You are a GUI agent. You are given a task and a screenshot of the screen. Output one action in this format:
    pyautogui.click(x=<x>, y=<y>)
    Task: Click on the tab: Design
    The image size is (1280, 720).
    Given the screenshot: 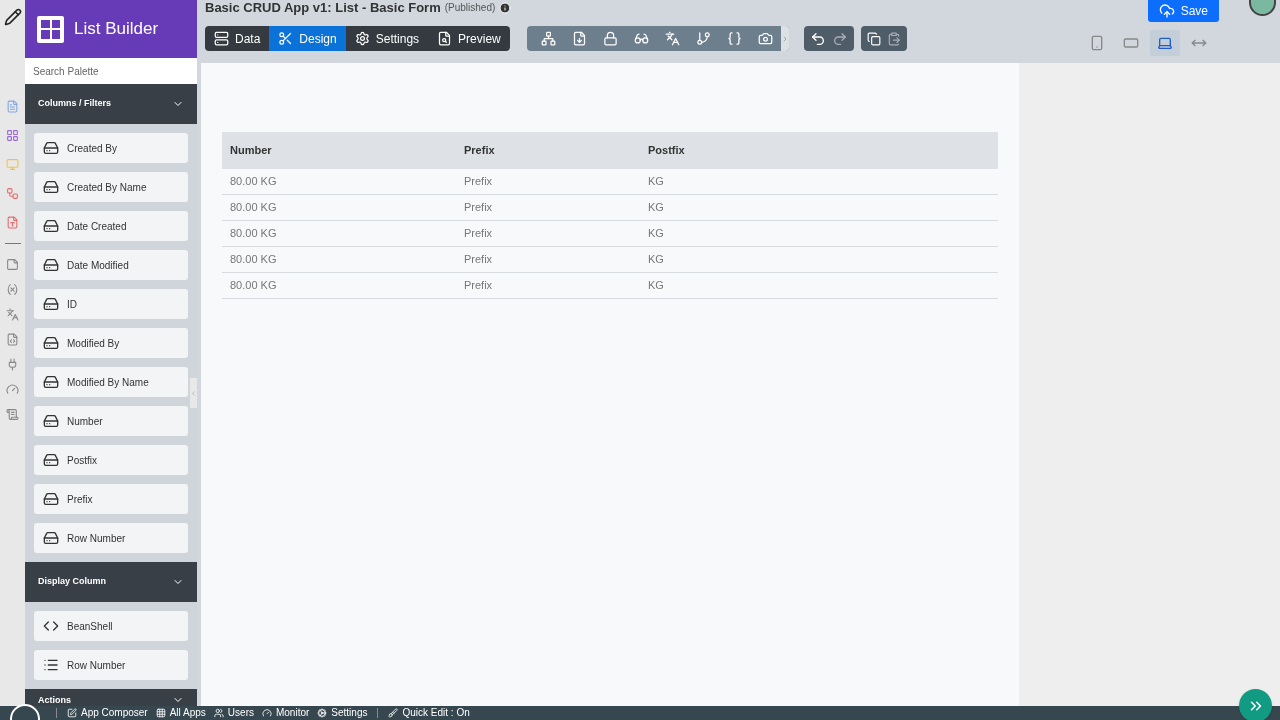 What is the action you would take?
    pyautogui.click(x=307, y=38)
    